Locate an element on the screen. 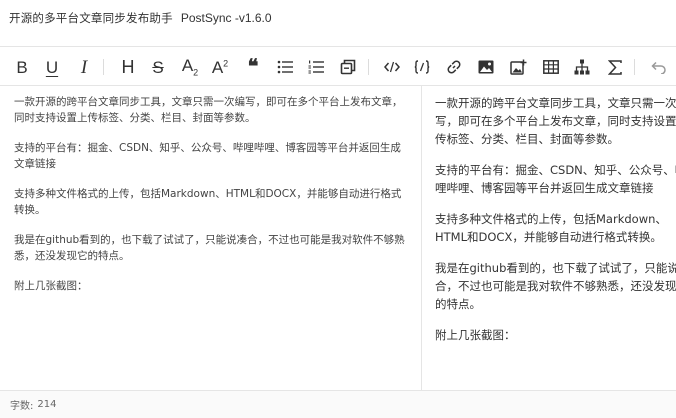  code-brackets-button is located at coordinates (422, 67).